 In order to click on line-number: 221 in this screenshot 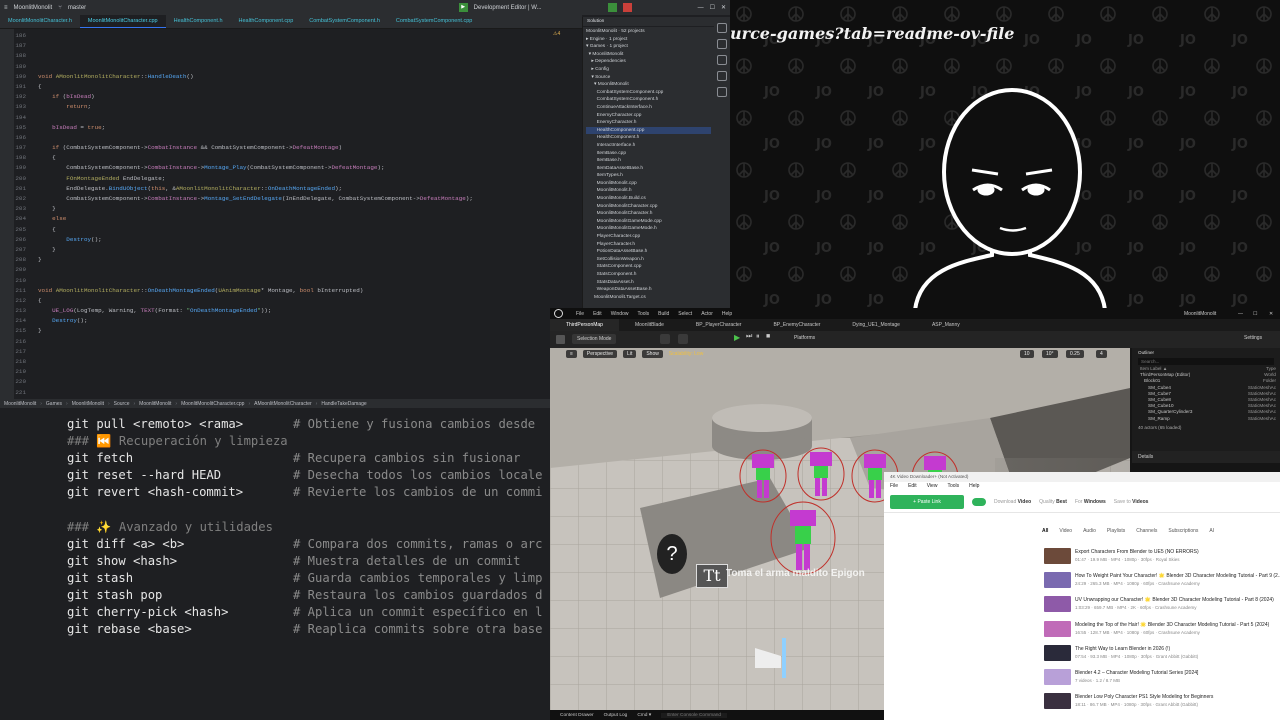, I will do `click(26, 393)`.